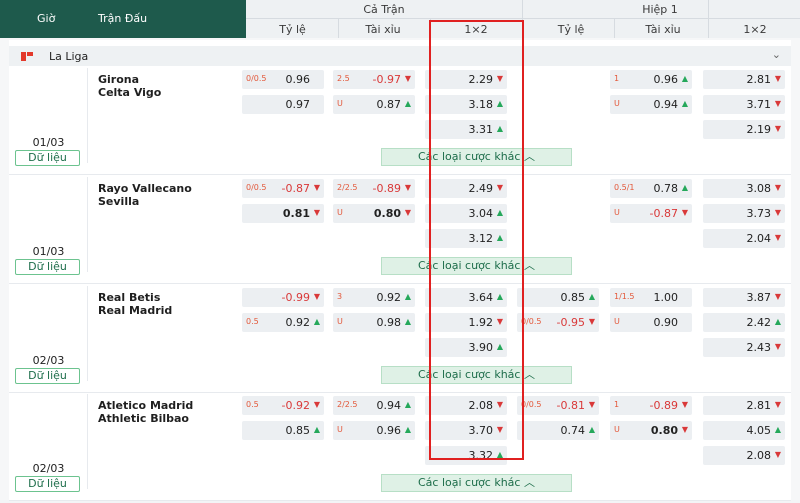 The width and height of the screenshot is (800, 503). I want to click on half-handicap-odd: 0/0.5 -0.81 ▼, so click(558, 405).